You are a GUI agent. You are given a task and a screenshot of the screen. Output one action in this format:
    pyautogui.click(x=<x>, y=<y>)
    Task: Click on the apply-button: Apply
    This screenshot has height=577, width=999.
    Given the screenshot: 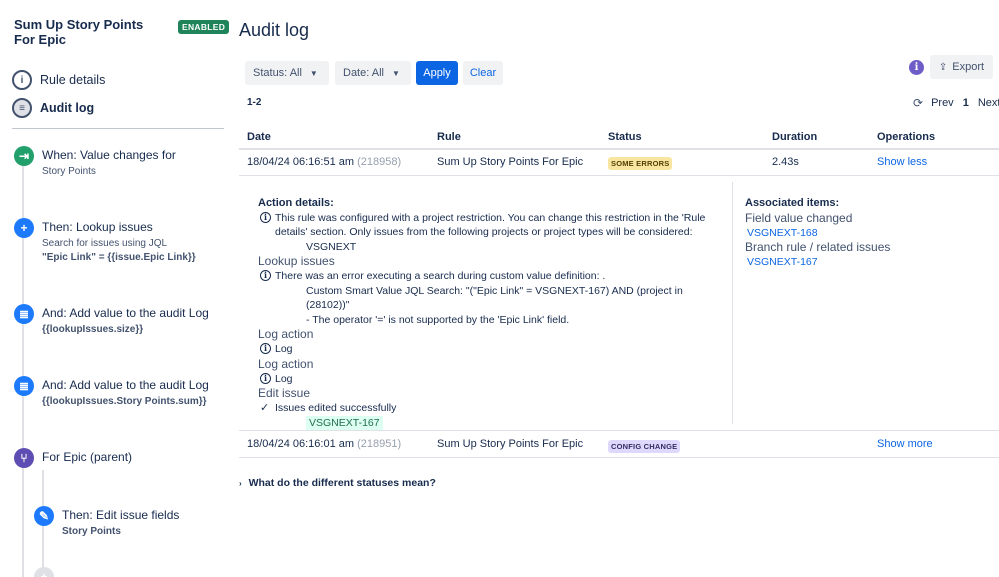 What is the action you would take?
    pyautogui.click(x=437, y=73)
    